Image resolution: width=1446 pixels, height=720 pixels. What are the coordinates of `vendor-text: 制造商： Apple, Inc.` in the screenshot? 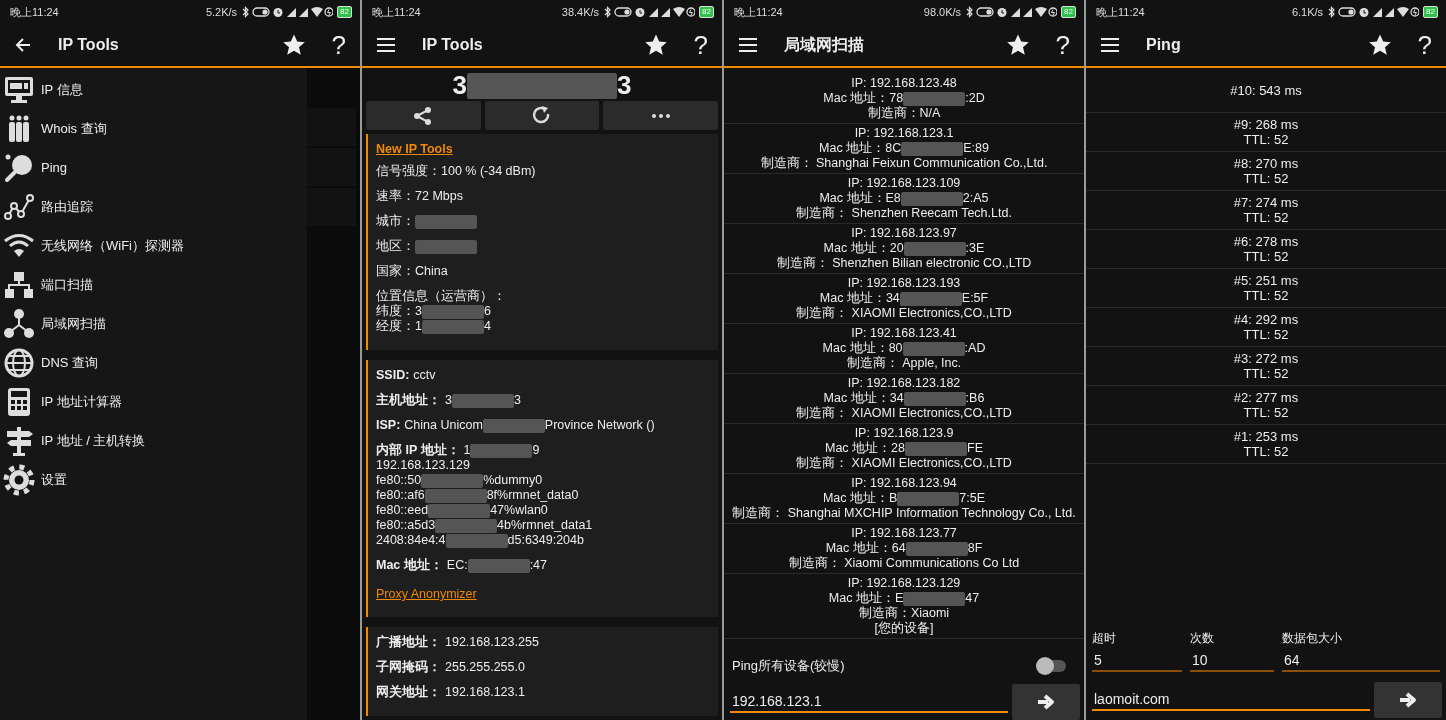 It's located at (904, 363).